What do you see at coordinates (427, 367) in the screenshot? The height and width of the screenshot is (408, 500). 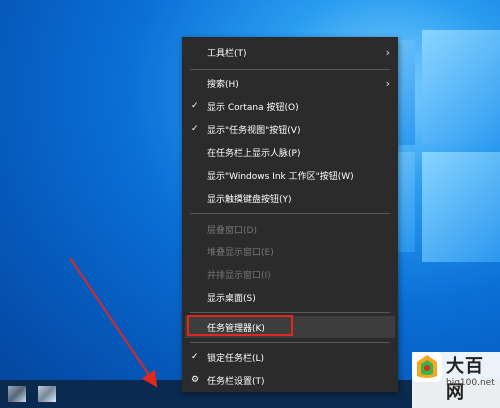 I see `site-logo-icon` at bounding box center [427, 367].